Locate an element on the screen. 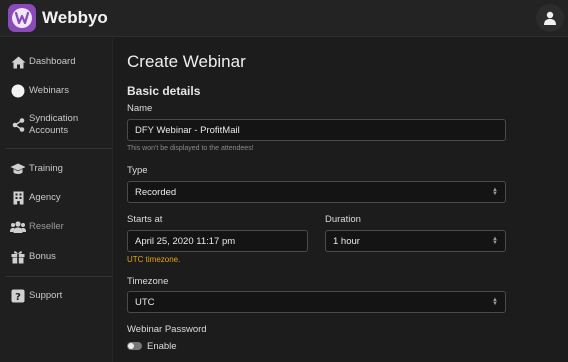  sidebar-item-label: Agency is located at coordinates (45, 197).